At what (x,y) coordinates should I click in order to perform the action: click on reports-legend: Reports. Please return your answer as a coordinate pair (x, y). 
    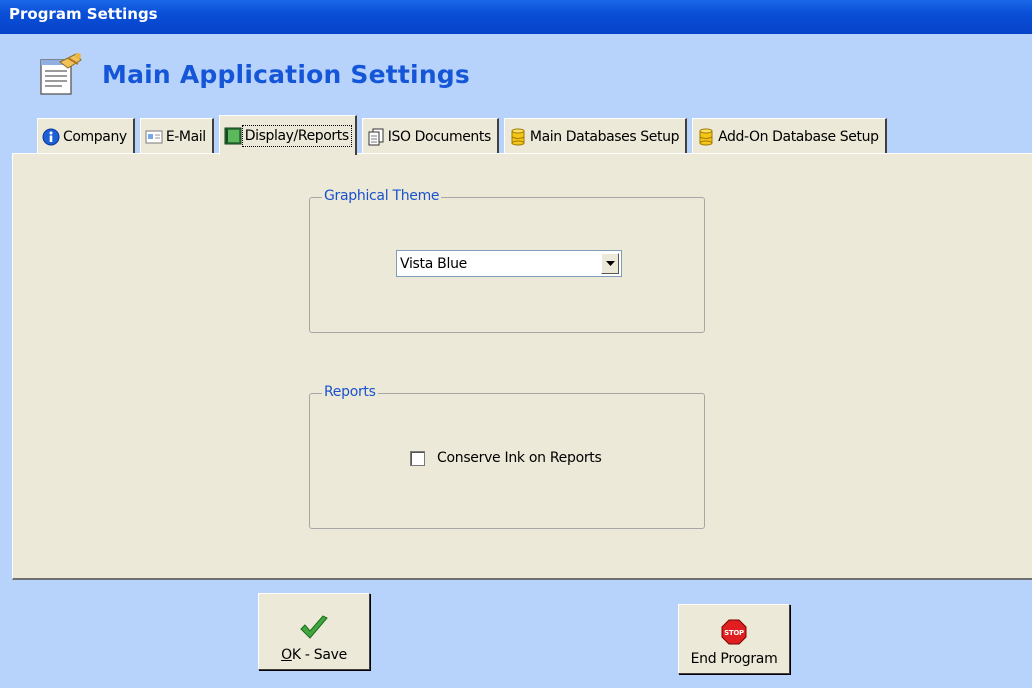
    Looking at the image, I should click on (350, 392).